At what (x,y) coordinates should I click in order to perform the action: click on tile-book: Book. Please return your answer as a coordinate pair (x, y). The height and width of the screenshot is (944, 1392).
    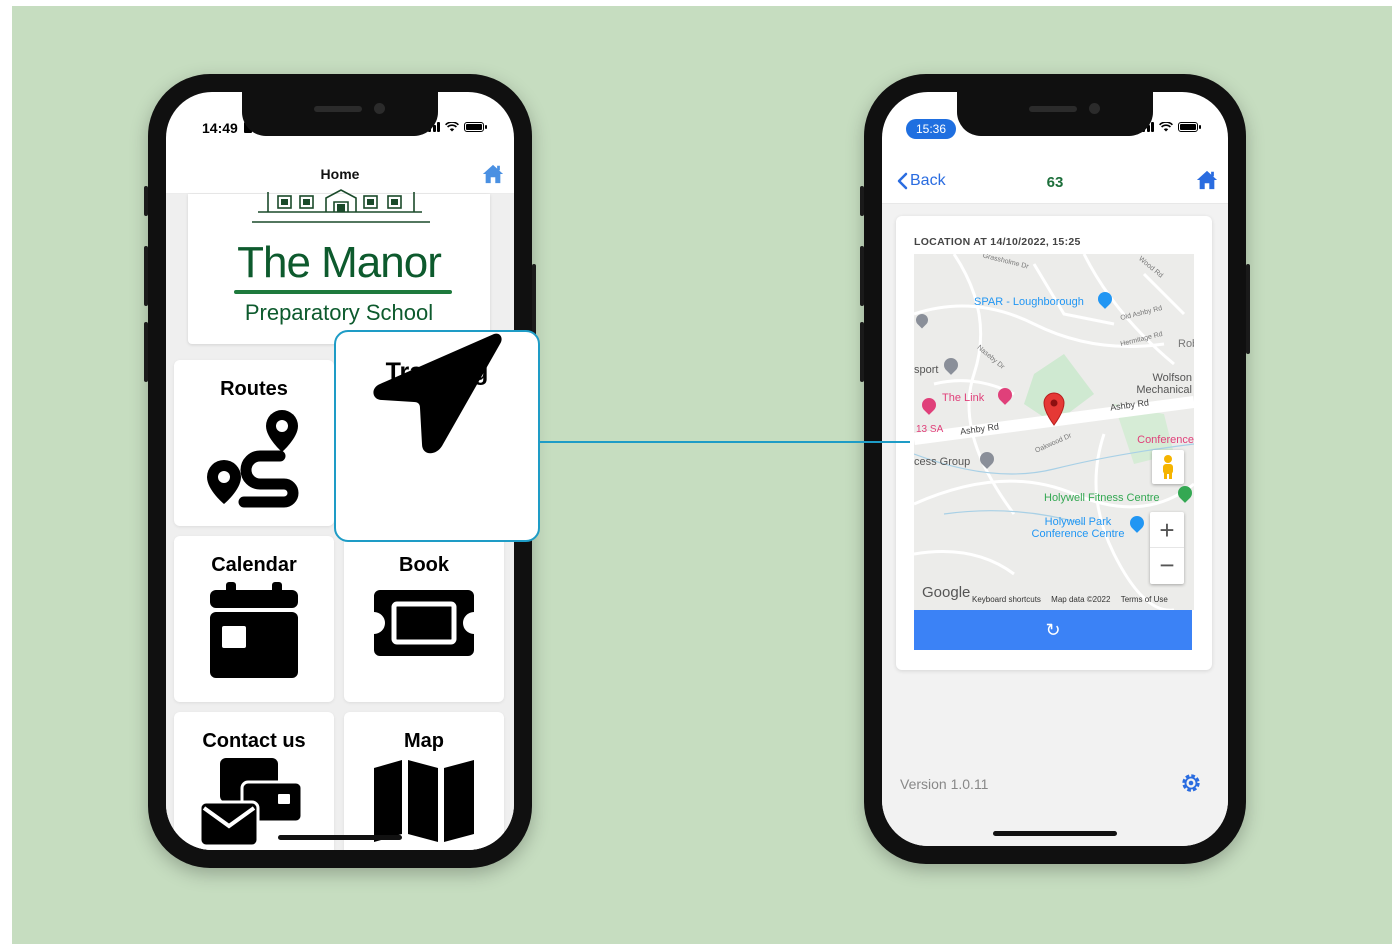
    Looking at the image, I should click on (424, 619).